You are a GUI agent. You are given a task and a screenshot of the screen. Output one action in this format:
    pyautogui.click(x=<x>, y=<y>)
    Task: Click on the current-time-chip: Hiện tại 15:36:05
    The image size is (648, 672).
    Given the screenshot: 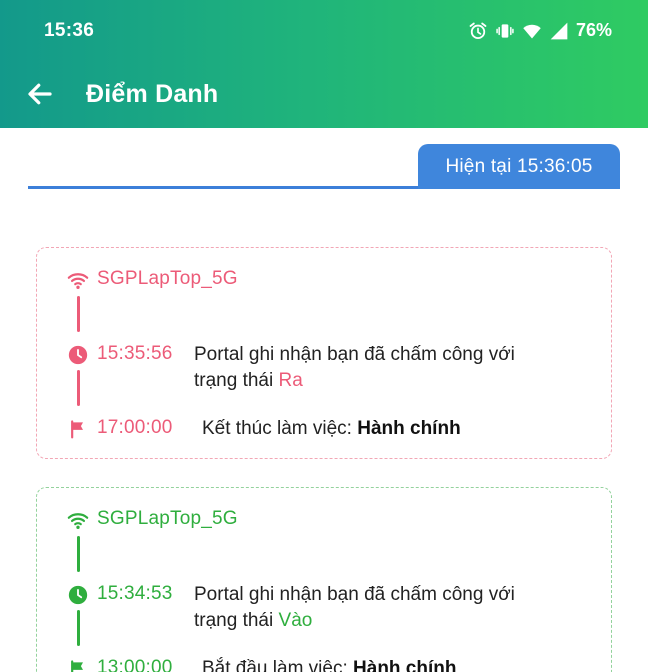 What is the action you would take?
    pyautogui.click(x=519, y=166)
    